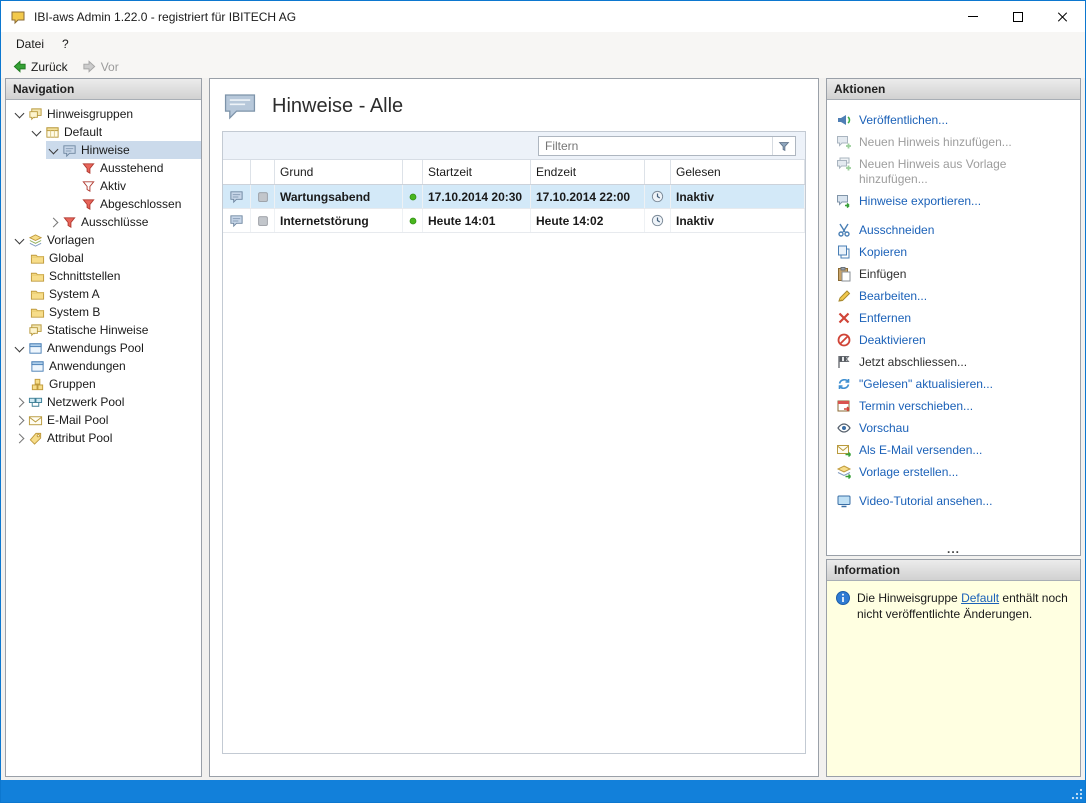 Image resolution: width=1086 pixels, height=803 pixels. Describe the element at coordinates (972, 17) in the screenshot. I see `minimize-button` at that location.